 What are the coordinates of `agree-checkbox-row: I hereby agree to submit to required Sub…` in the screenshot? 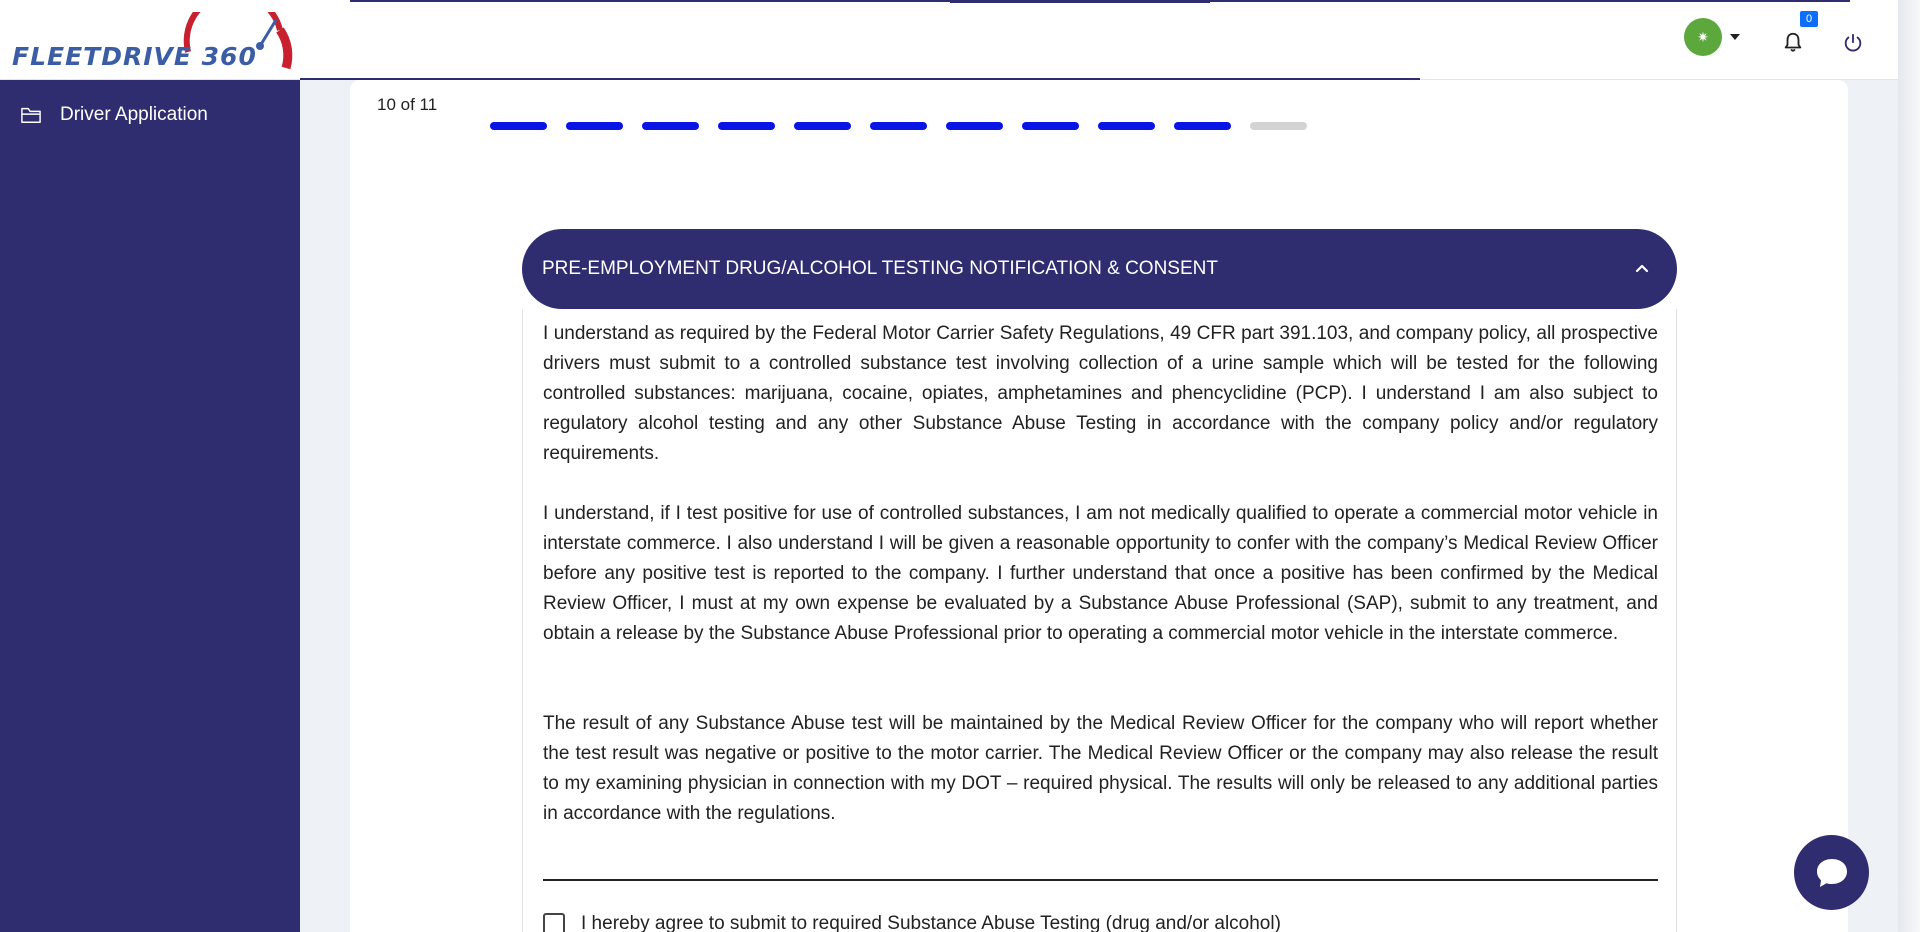 It's located at (912, 922).